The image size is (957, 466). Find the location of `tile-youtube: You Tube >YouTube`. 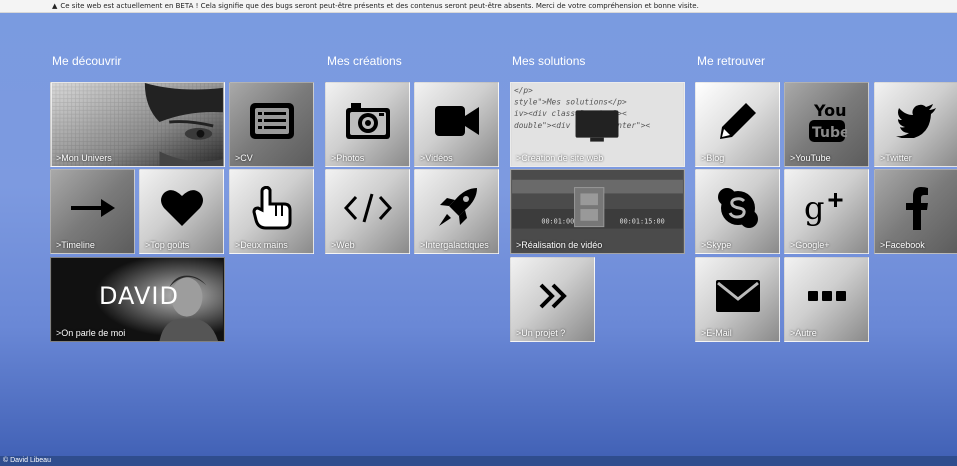

tile-youtube: You Tube >YouTube is located at coordinates (826, 124).